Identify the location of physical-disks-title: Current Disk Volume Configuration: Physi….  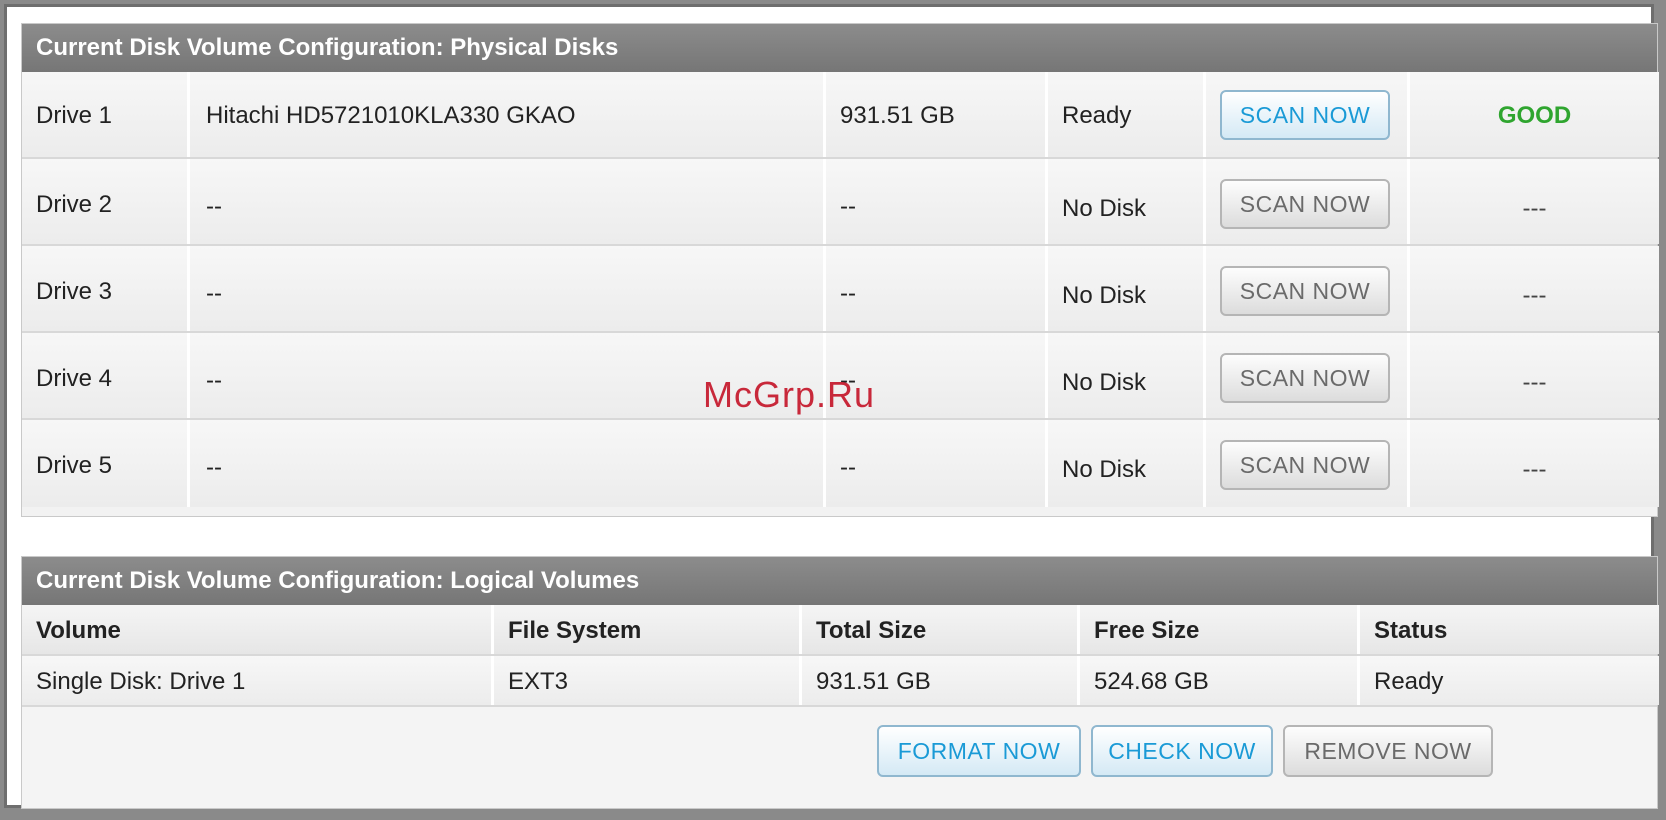
(839, 48).